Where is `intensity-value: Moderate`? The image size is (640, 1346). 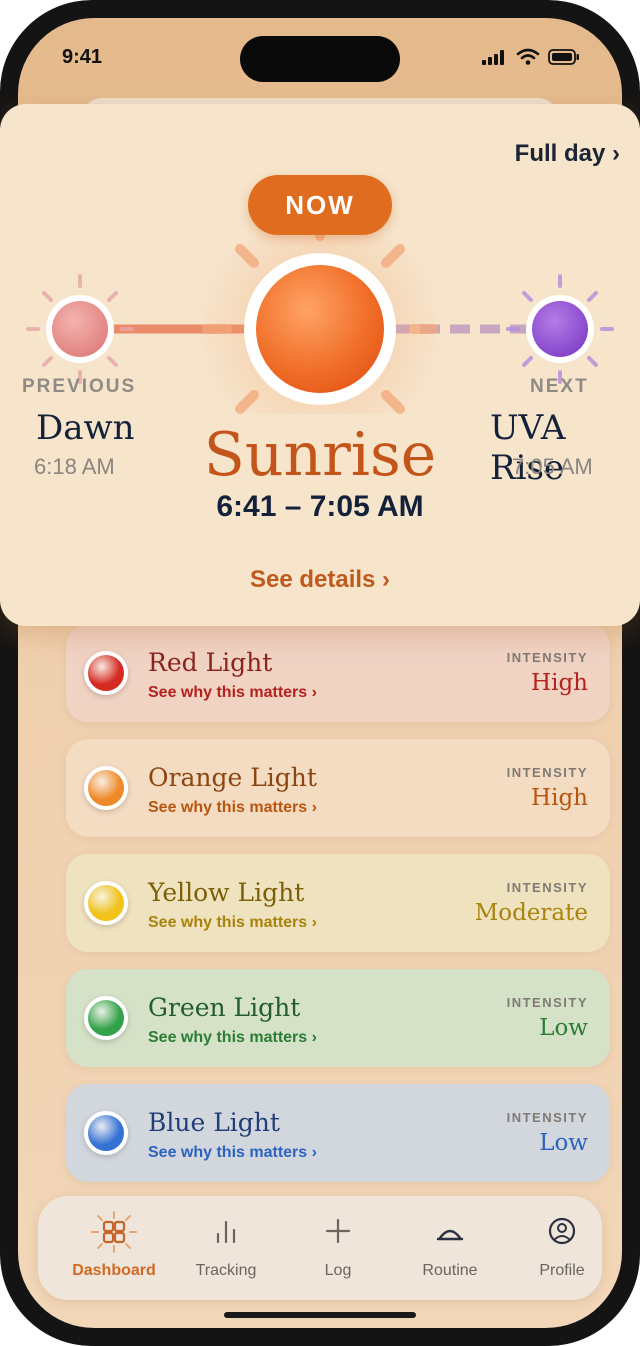 intensity-value: Moderate is located at coordinates (531, 913).